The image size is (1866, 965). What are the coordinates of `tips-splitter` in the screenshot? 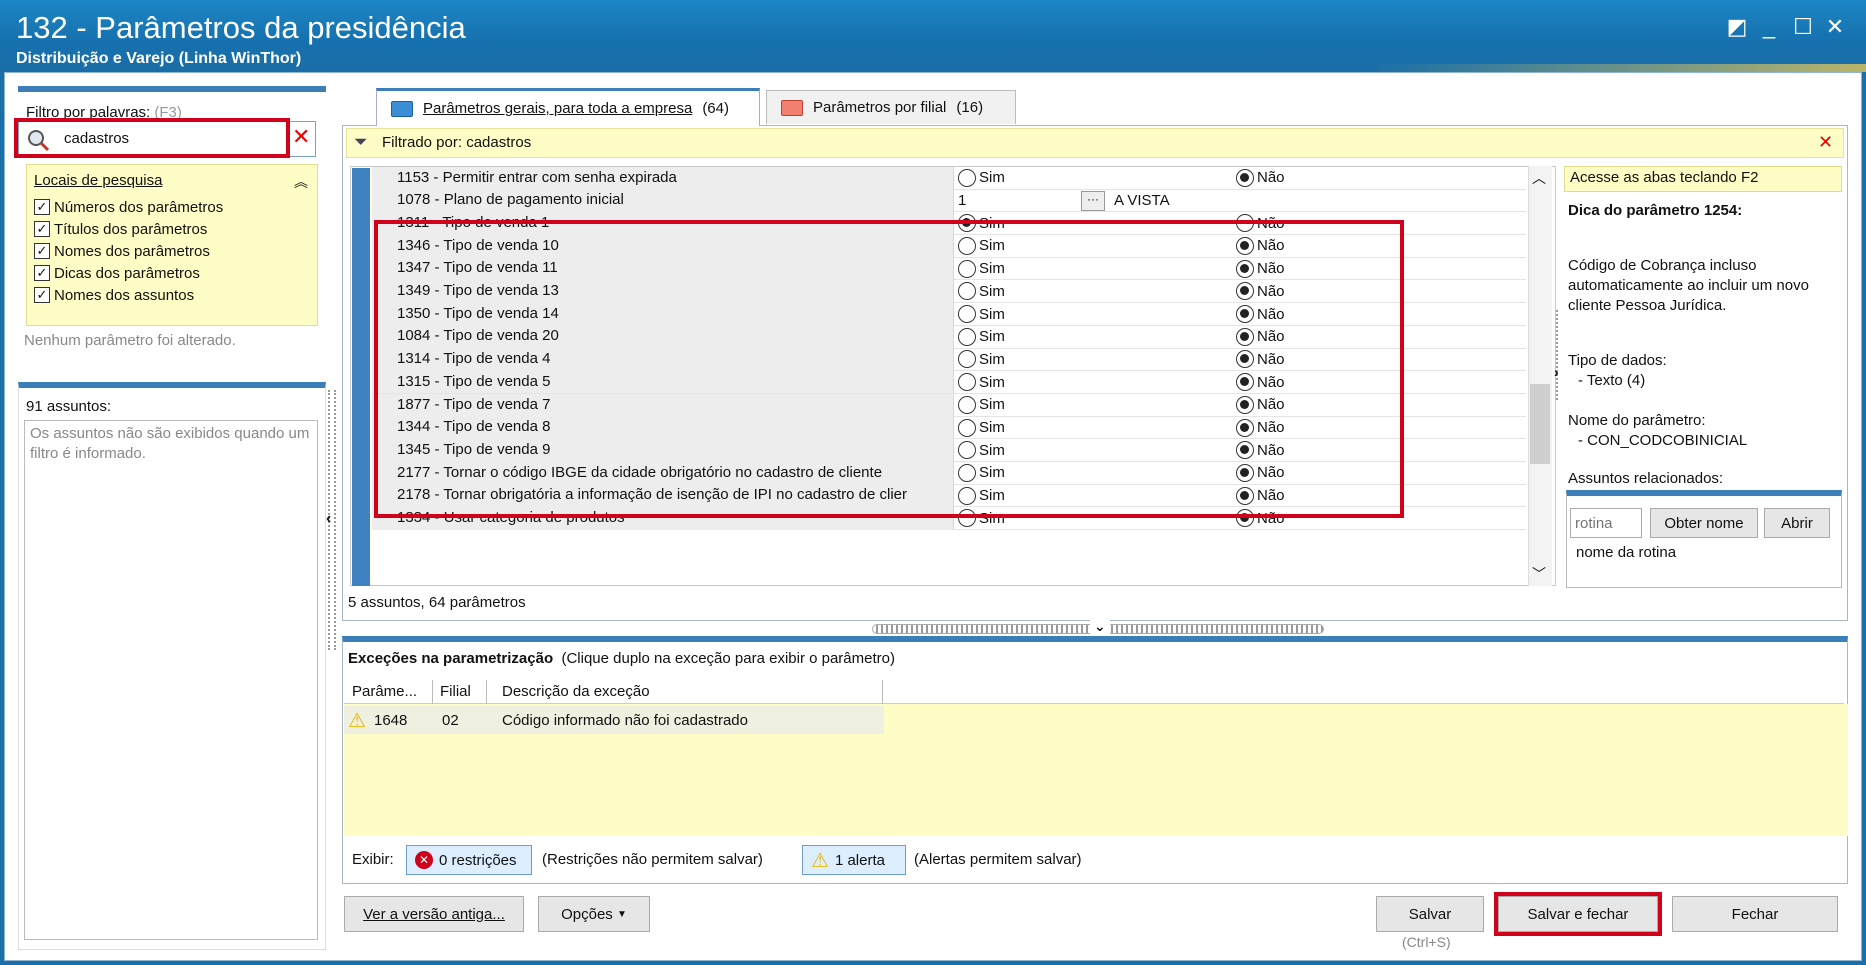 It's located at (1560, 355).